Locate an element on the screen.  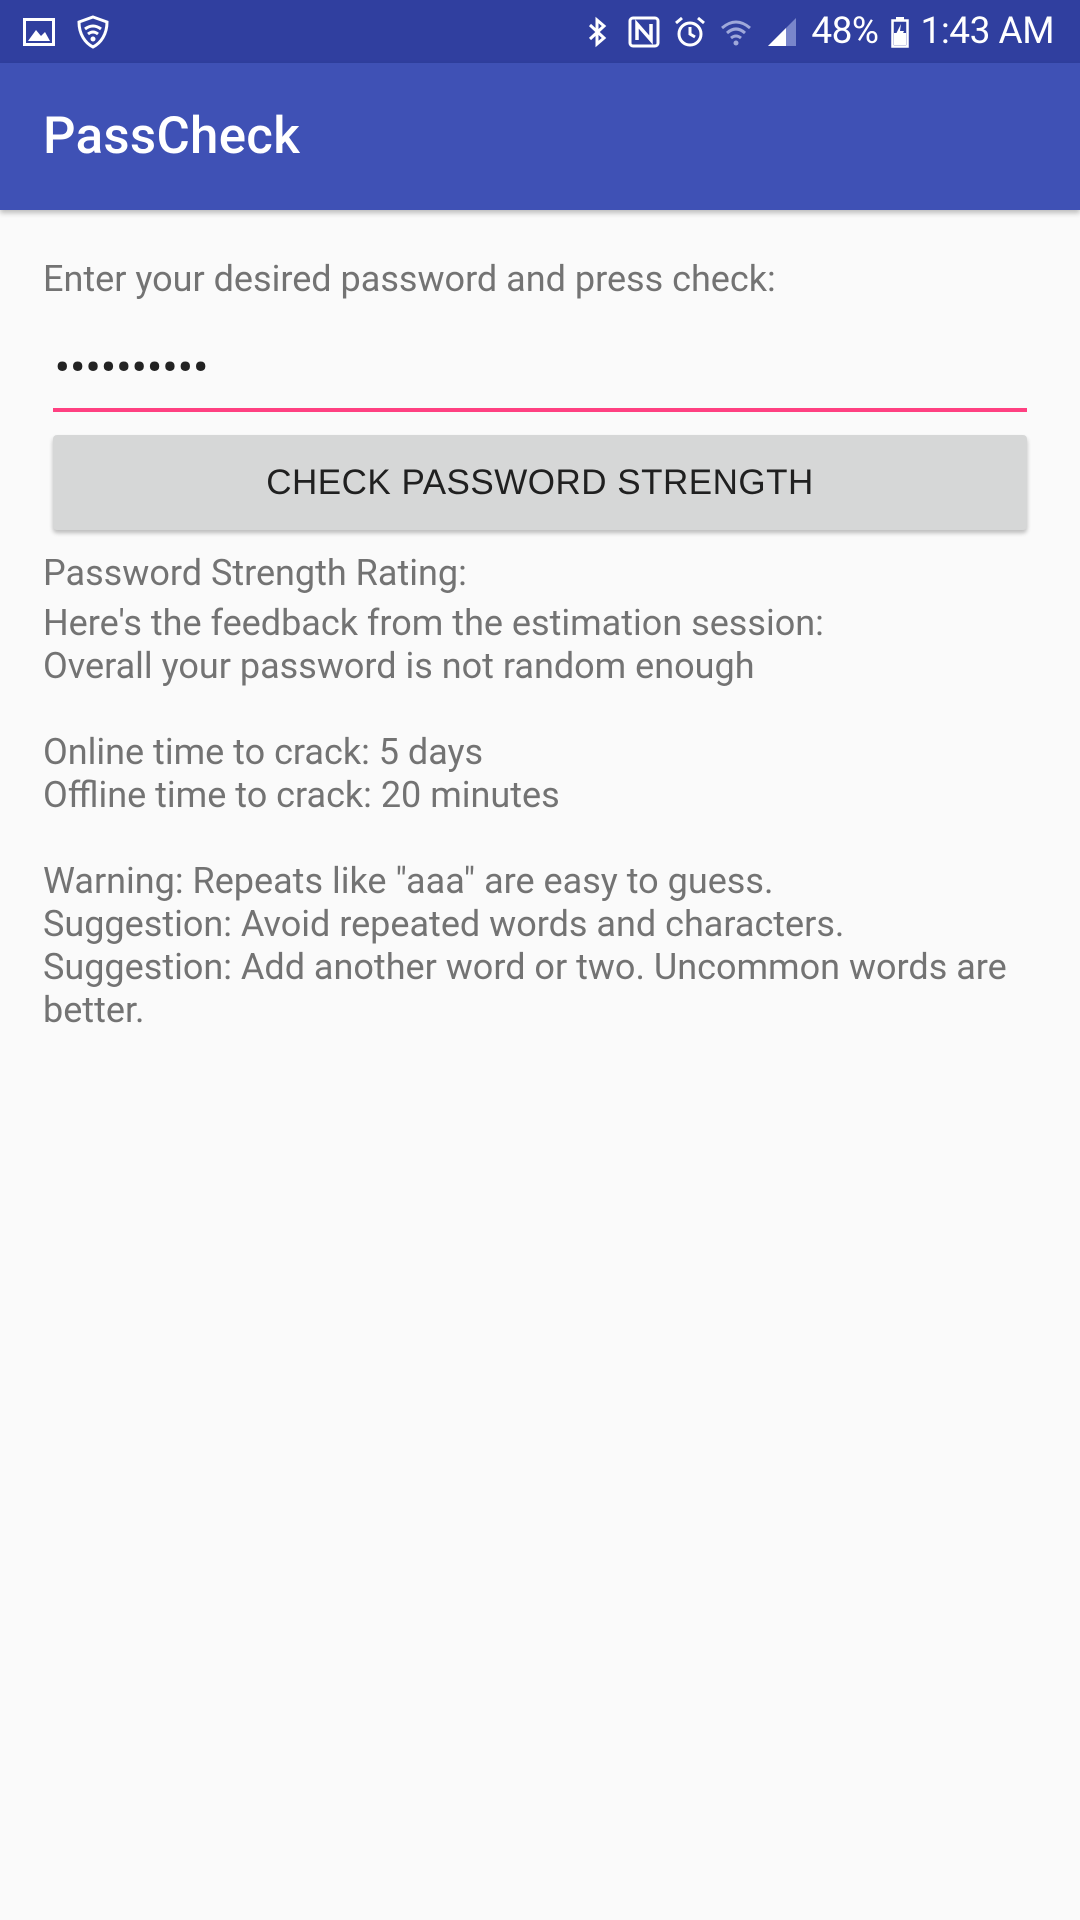
check-password-strength-button: CHECK PASSWORD STRENGTH is located at coordinates (540, 482).